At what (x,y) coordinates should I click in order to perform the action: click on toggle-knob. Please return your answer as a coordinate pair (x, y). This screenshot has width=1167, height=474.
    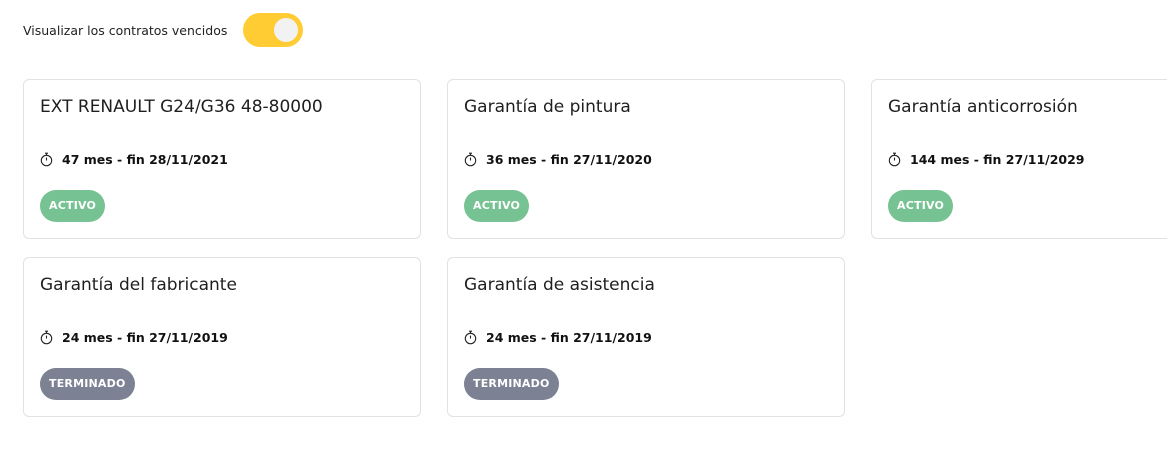
    Looking at the image, I should click on (286, 30).